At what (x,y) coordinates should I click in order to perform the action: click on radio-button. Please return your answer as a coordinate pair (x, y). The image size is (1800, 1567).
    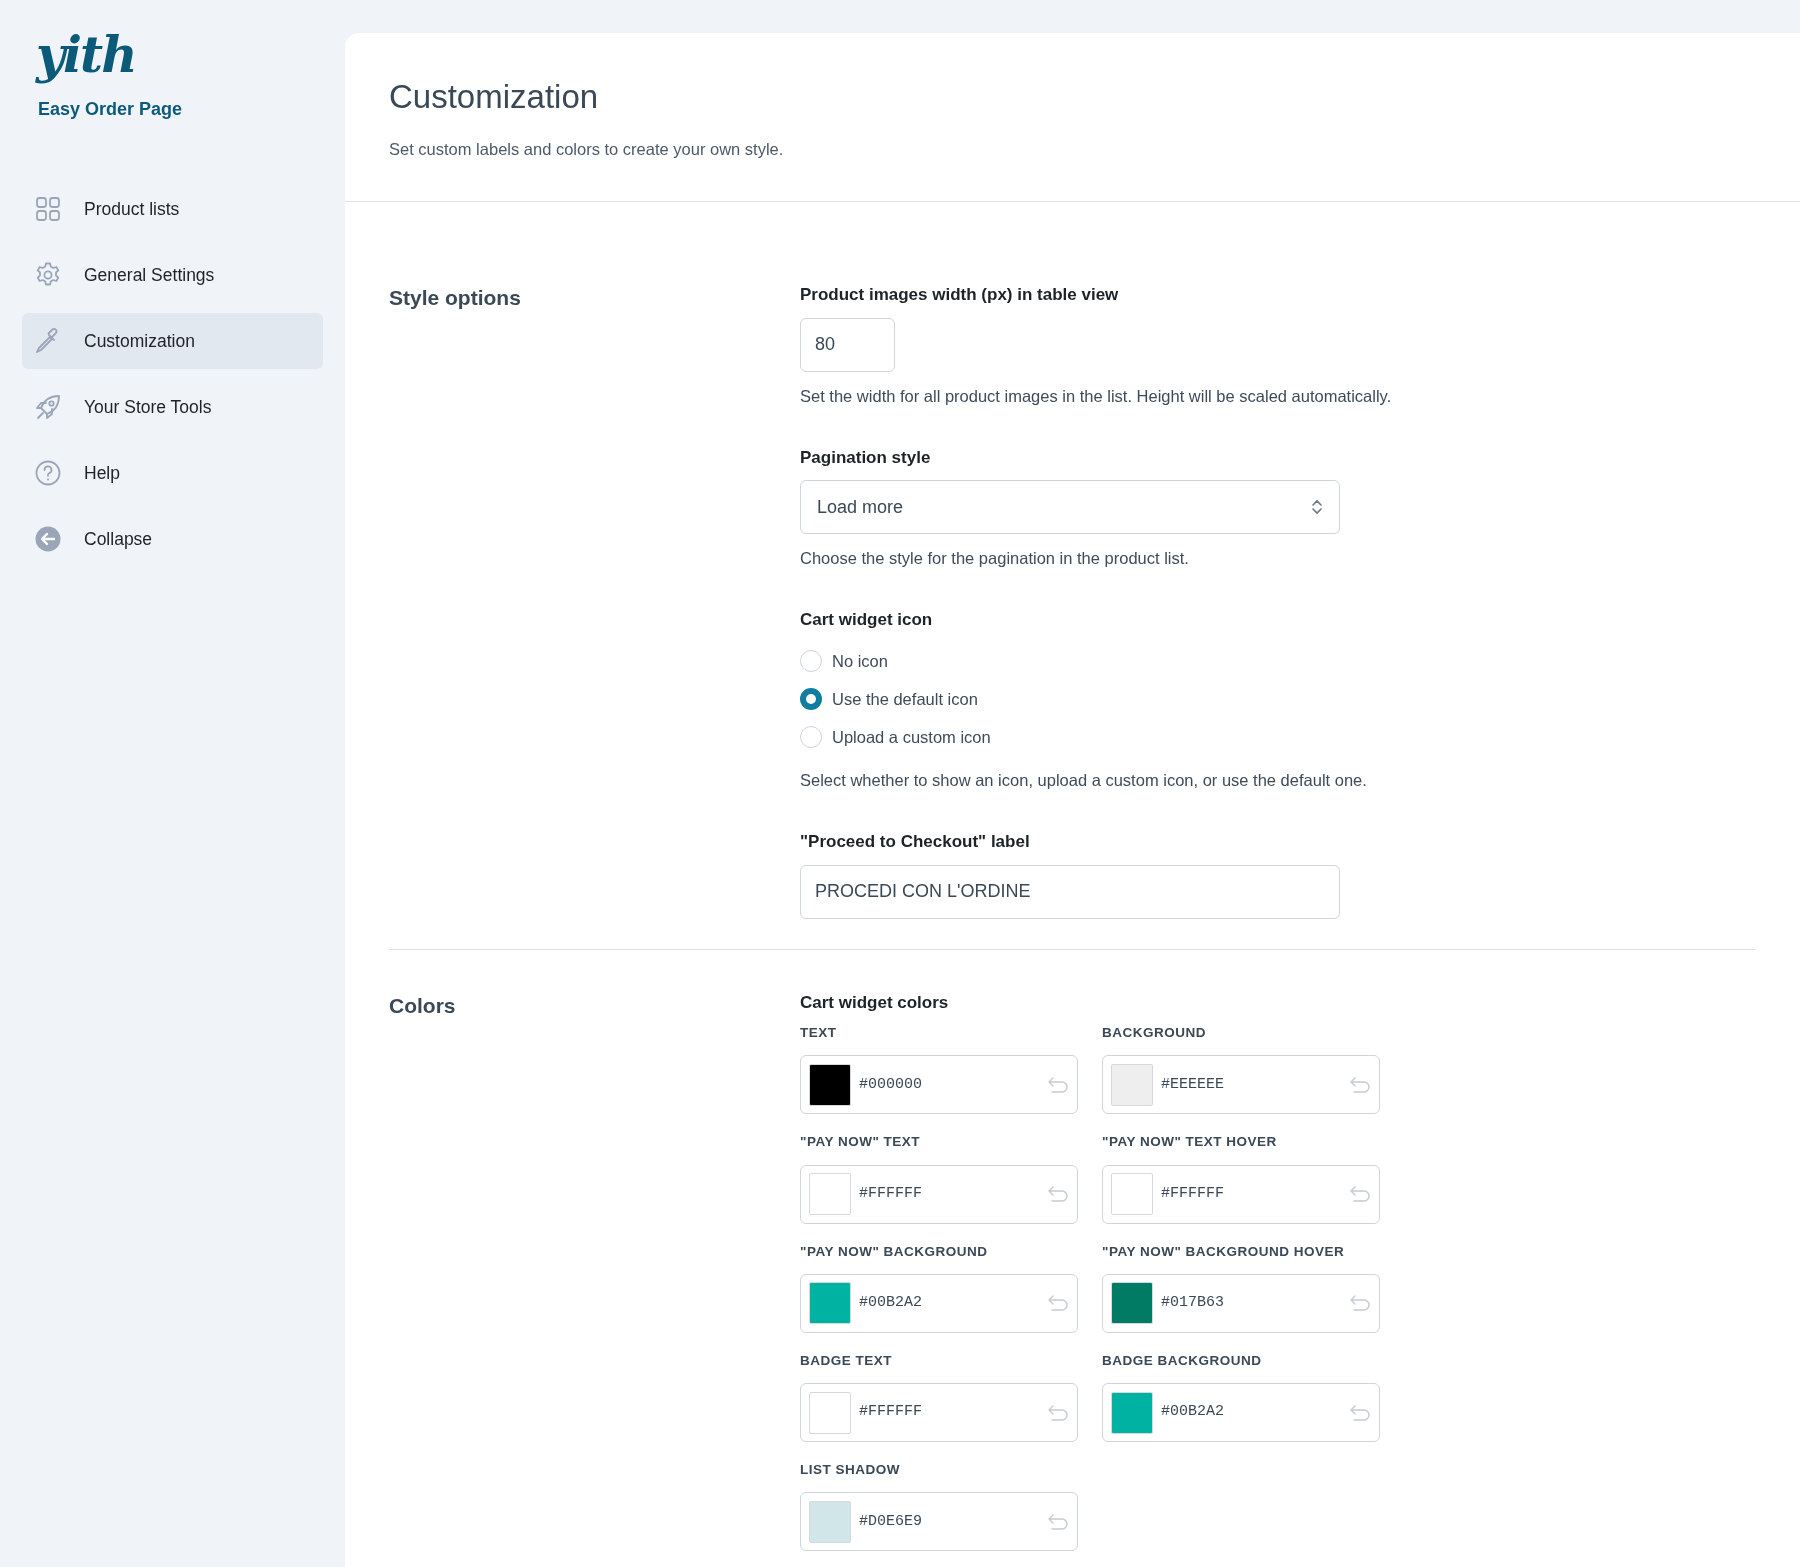
    Looking at the image, I should click on (811, 699).